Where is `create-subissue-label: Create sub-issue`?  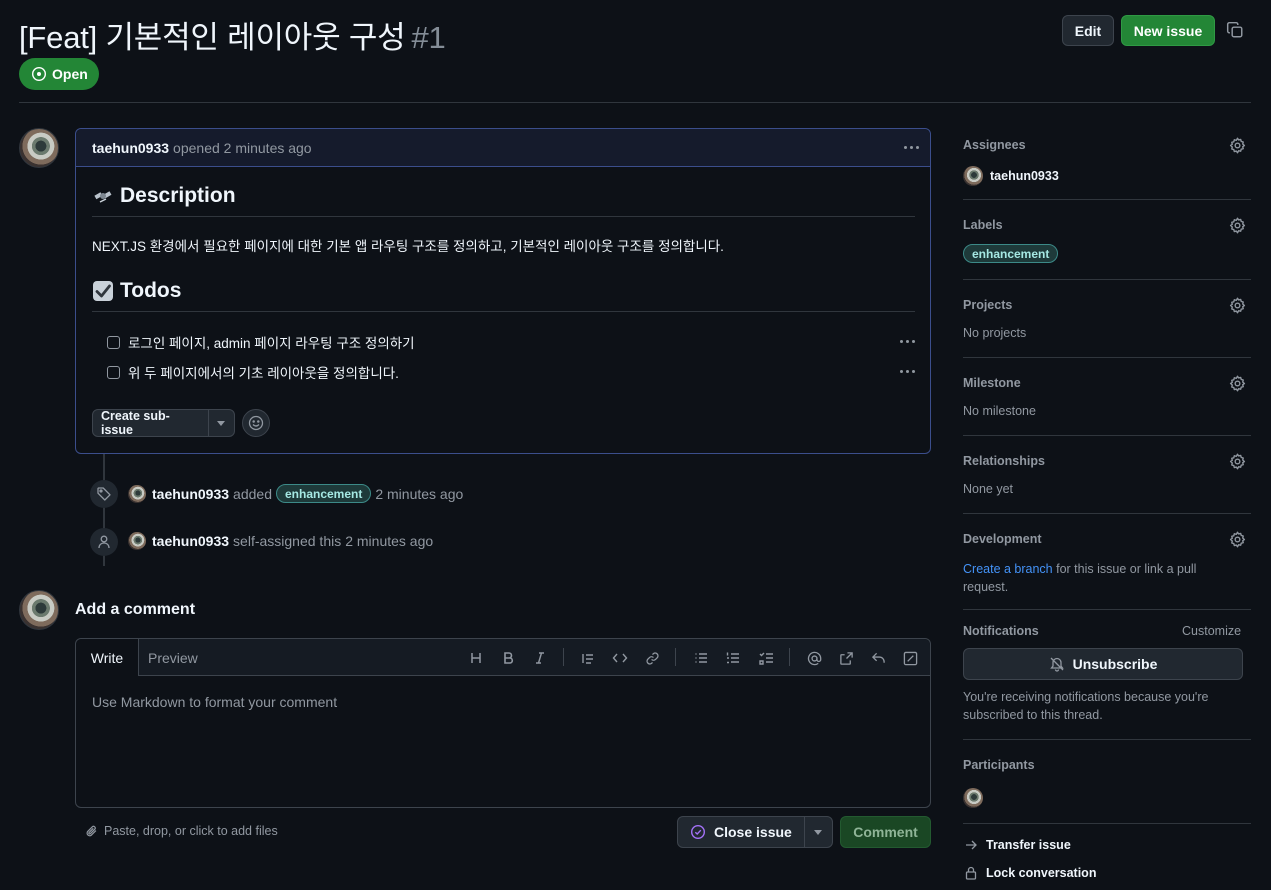 create-subissue-label: Create sub-issue is located at coordinates (151, 423).